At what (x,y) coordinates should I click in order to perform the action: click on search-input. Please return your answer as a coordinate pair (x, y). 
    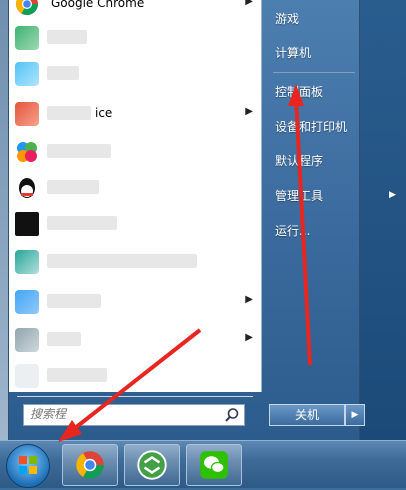
    Looking at the image, I should click on (120, 414).